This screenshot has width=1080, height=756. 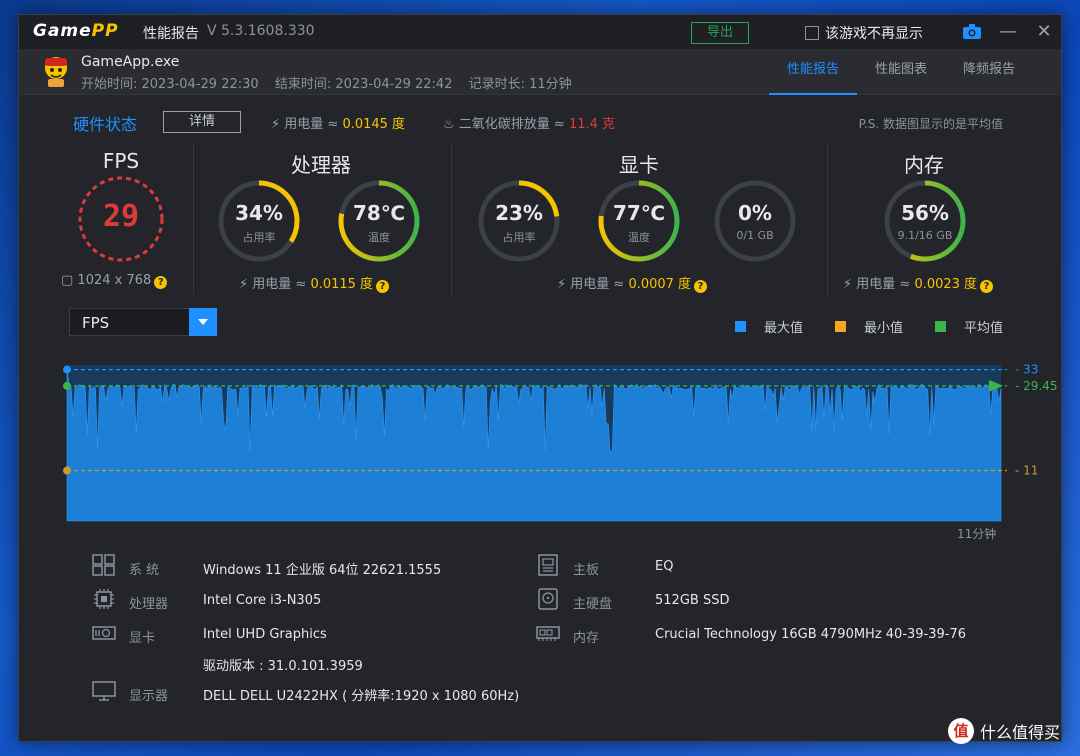 What do you see at coordinates (632, 283) in the screenshot?
I see `gpu-power: ⚡ 用电量 ≈ 0.0007 度?` at bounding box center [632, 283].